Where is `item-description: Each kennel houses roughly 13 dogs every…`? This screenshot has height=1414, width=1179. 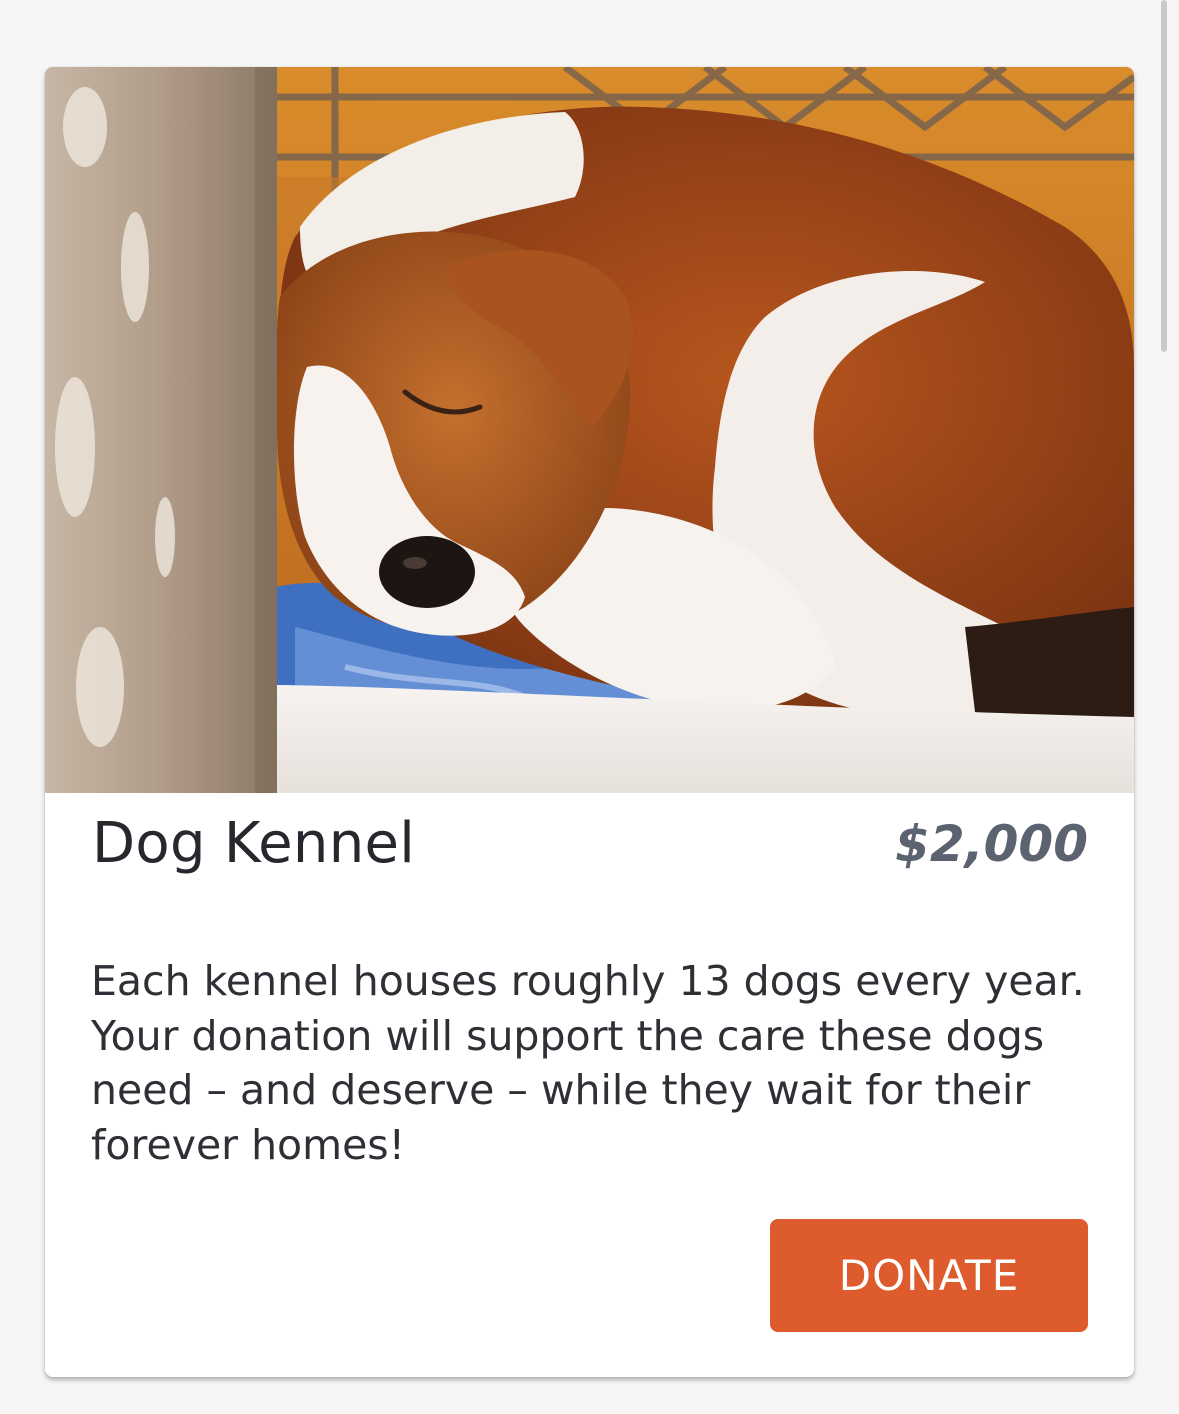 item-description: Each kennel houses roughly 13 dogs every… is located at coordinates (588, 1063).